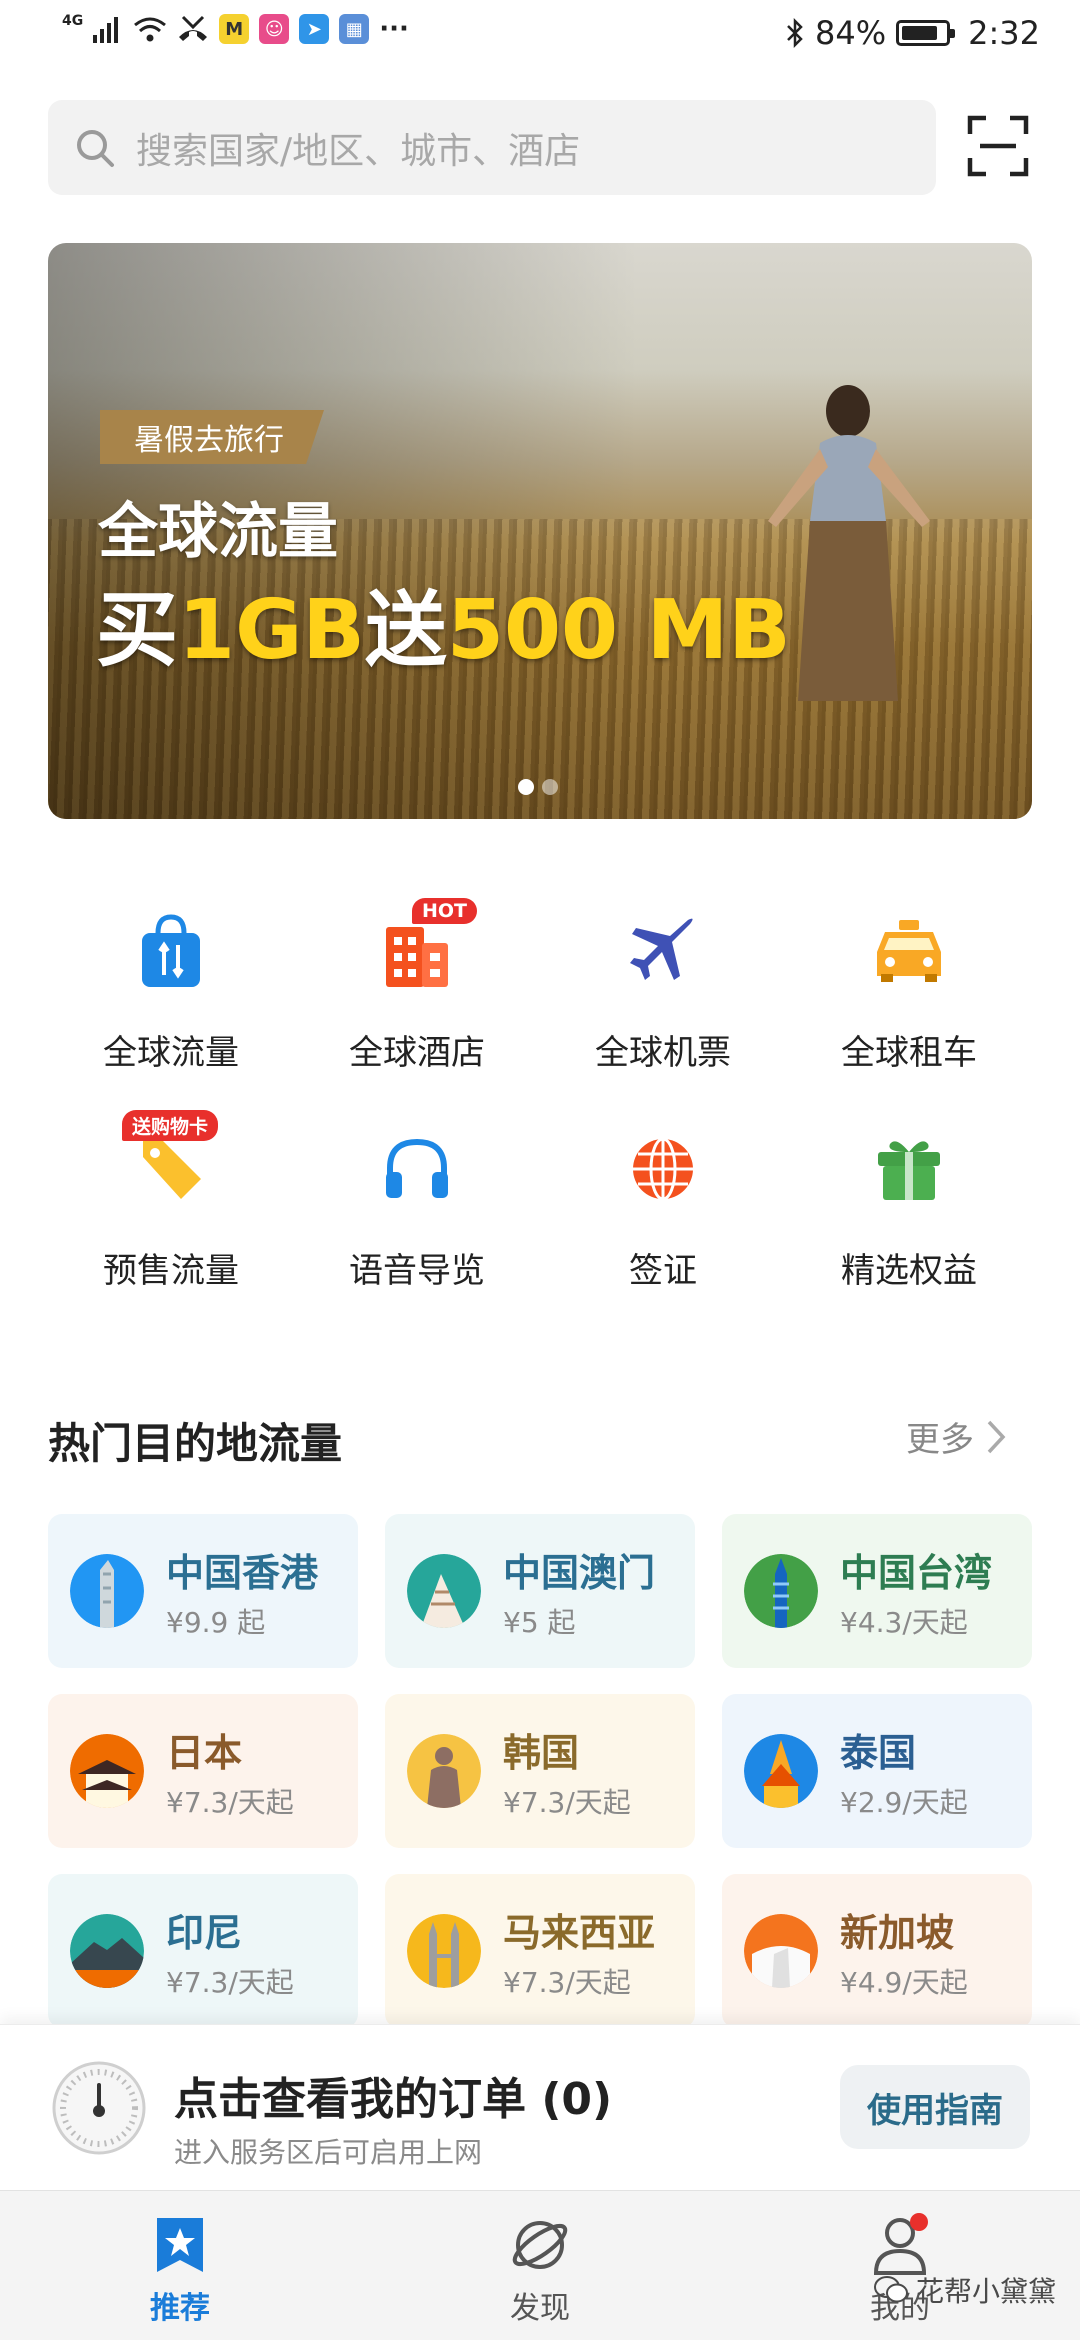 Image resolution: width=1080 pixels, height=2340 pixels. Describe the element at coordinates (204, 1752) in the screenshot. I see `destination-name: 日本` at that location.